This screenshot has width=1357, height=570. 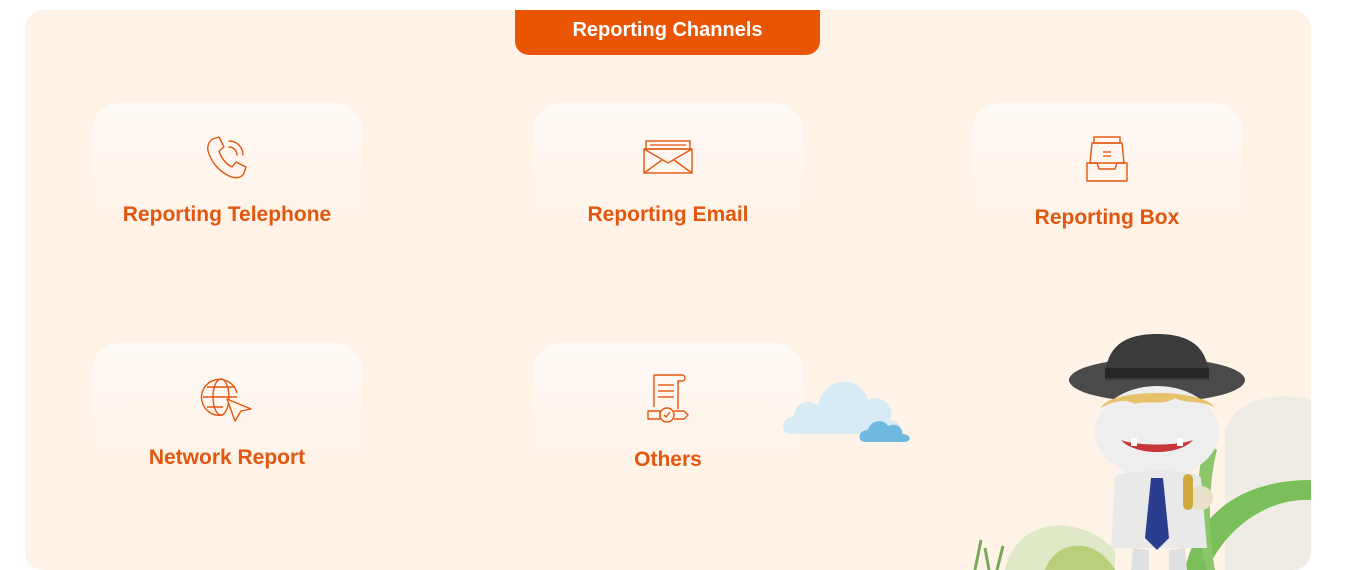 I want to click on phone-icon, so click(x=227, y=157).